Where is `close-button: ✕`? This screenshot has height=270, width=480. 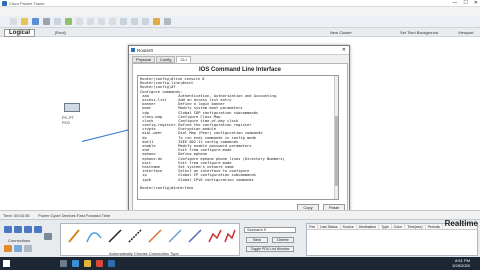
close-button: ✕ is located at coordinates (476, 3).